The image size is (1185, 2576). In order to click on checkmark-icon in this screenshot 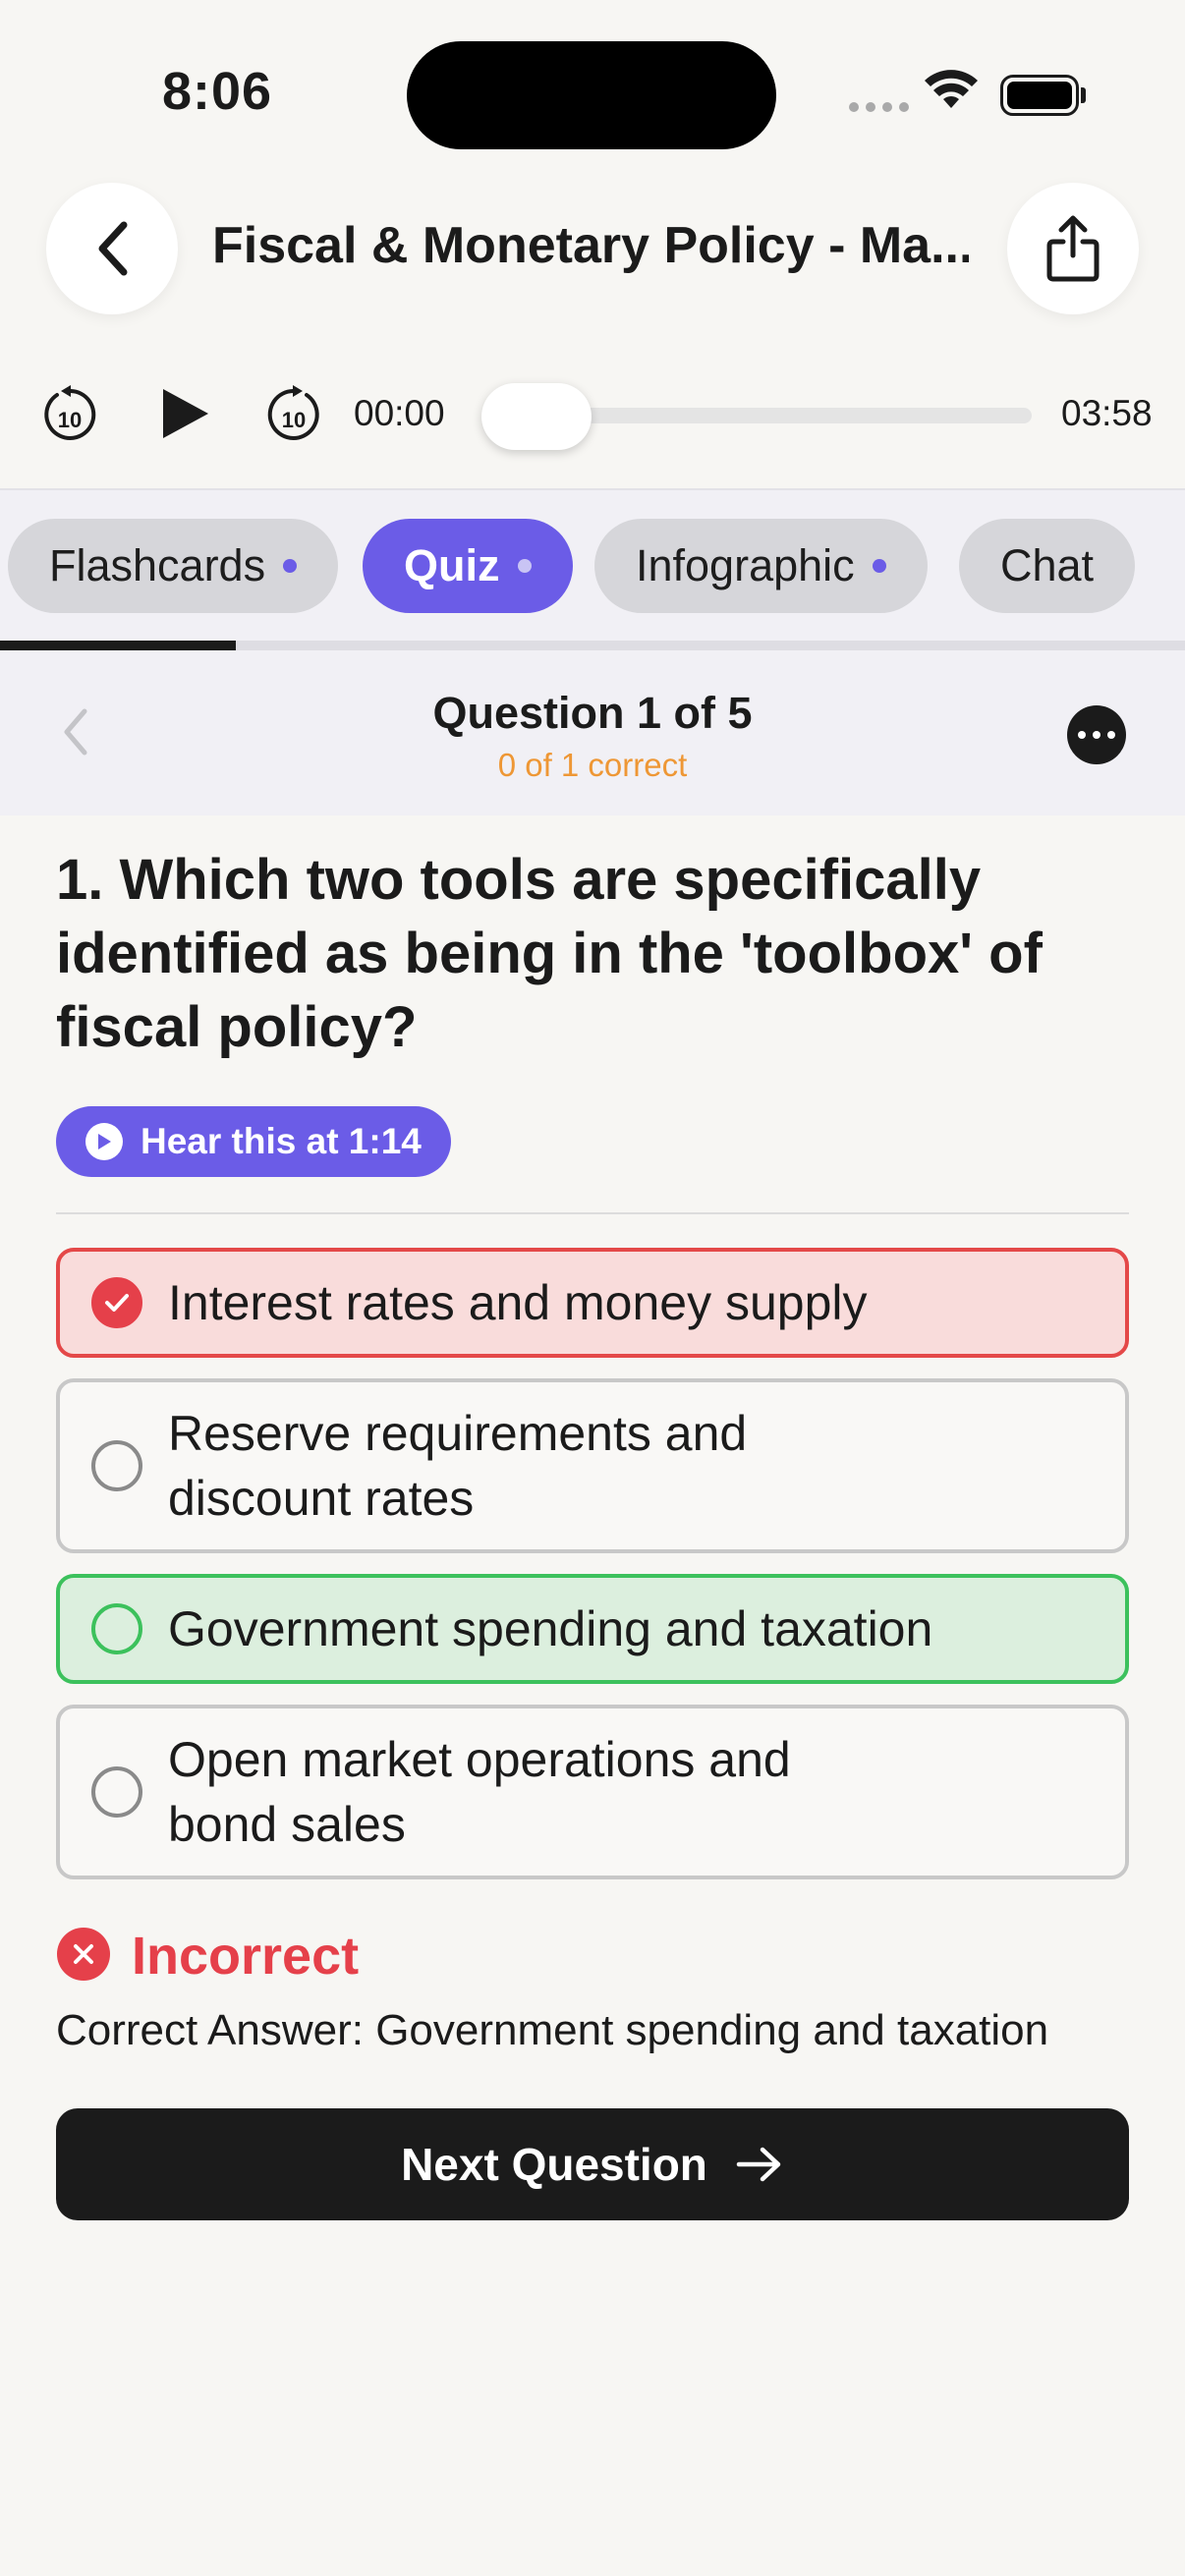, I will do `click(117, 1302)`.